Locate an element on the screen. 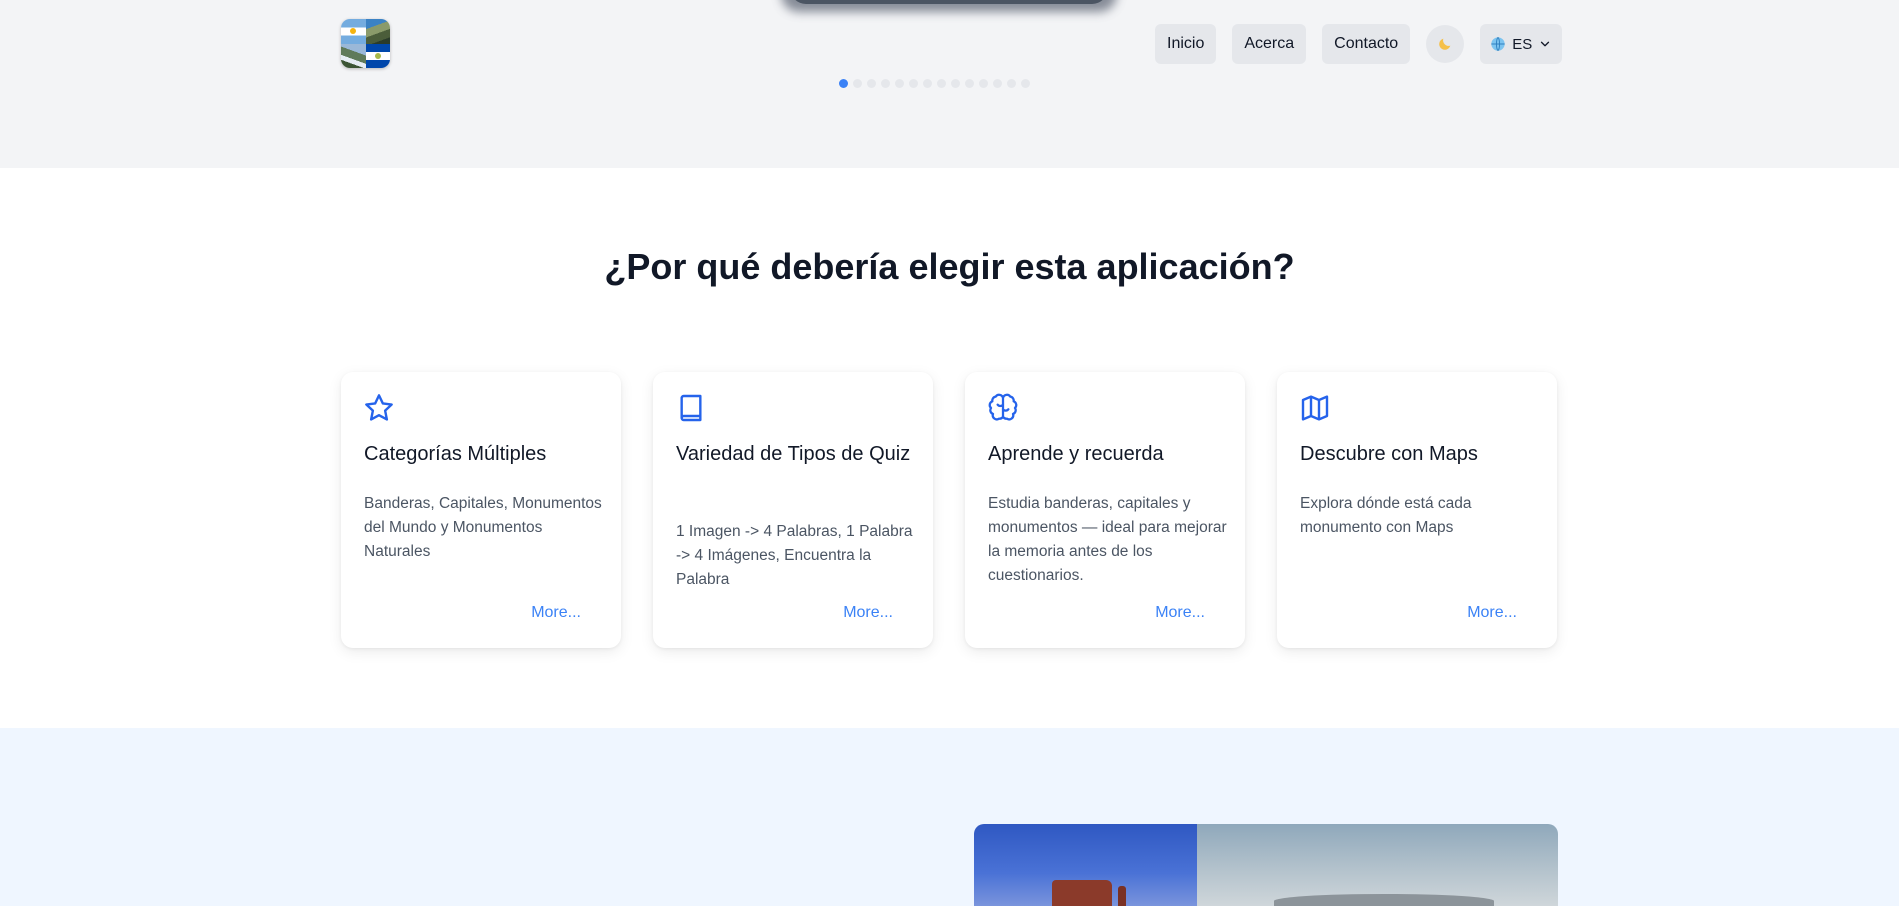  feature-card-title: Descubre con Maps is located at coordinates (1389, 454).